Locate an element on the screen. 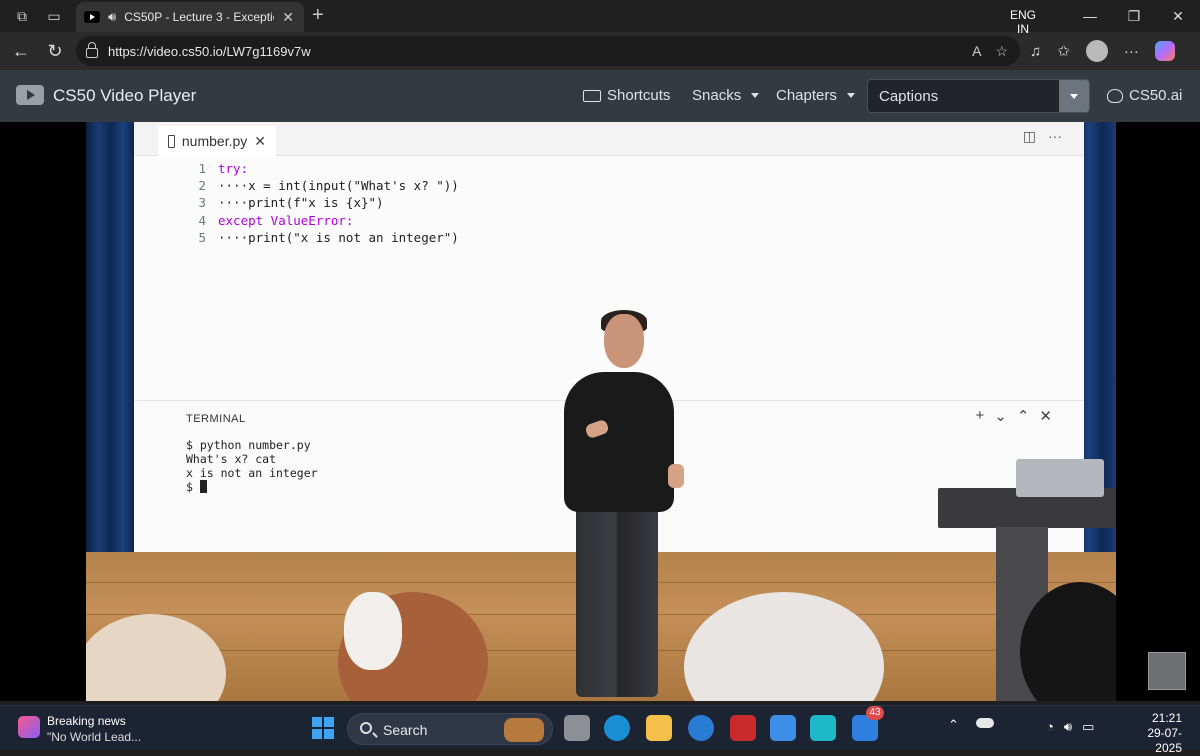 The image size is (1200, 756). restore-icon: ❐ is located at coordinates (1134, 16).